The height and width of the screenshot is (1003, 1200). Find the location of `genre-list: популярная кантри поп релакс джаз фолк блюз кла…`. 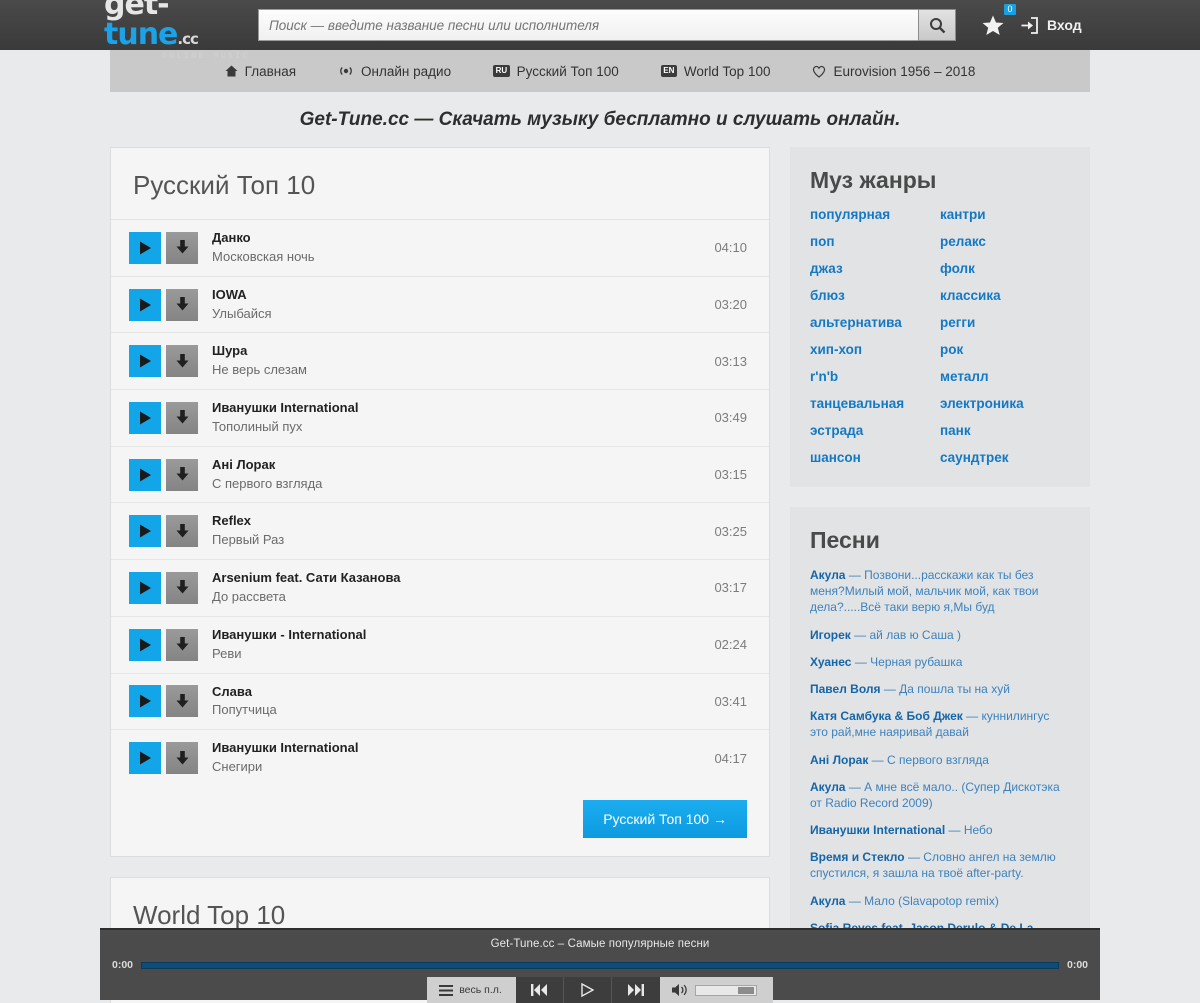

genre-list: популярная кантри поп релакс джаз фолк блюз кла… is located at coordinates (940, 336).